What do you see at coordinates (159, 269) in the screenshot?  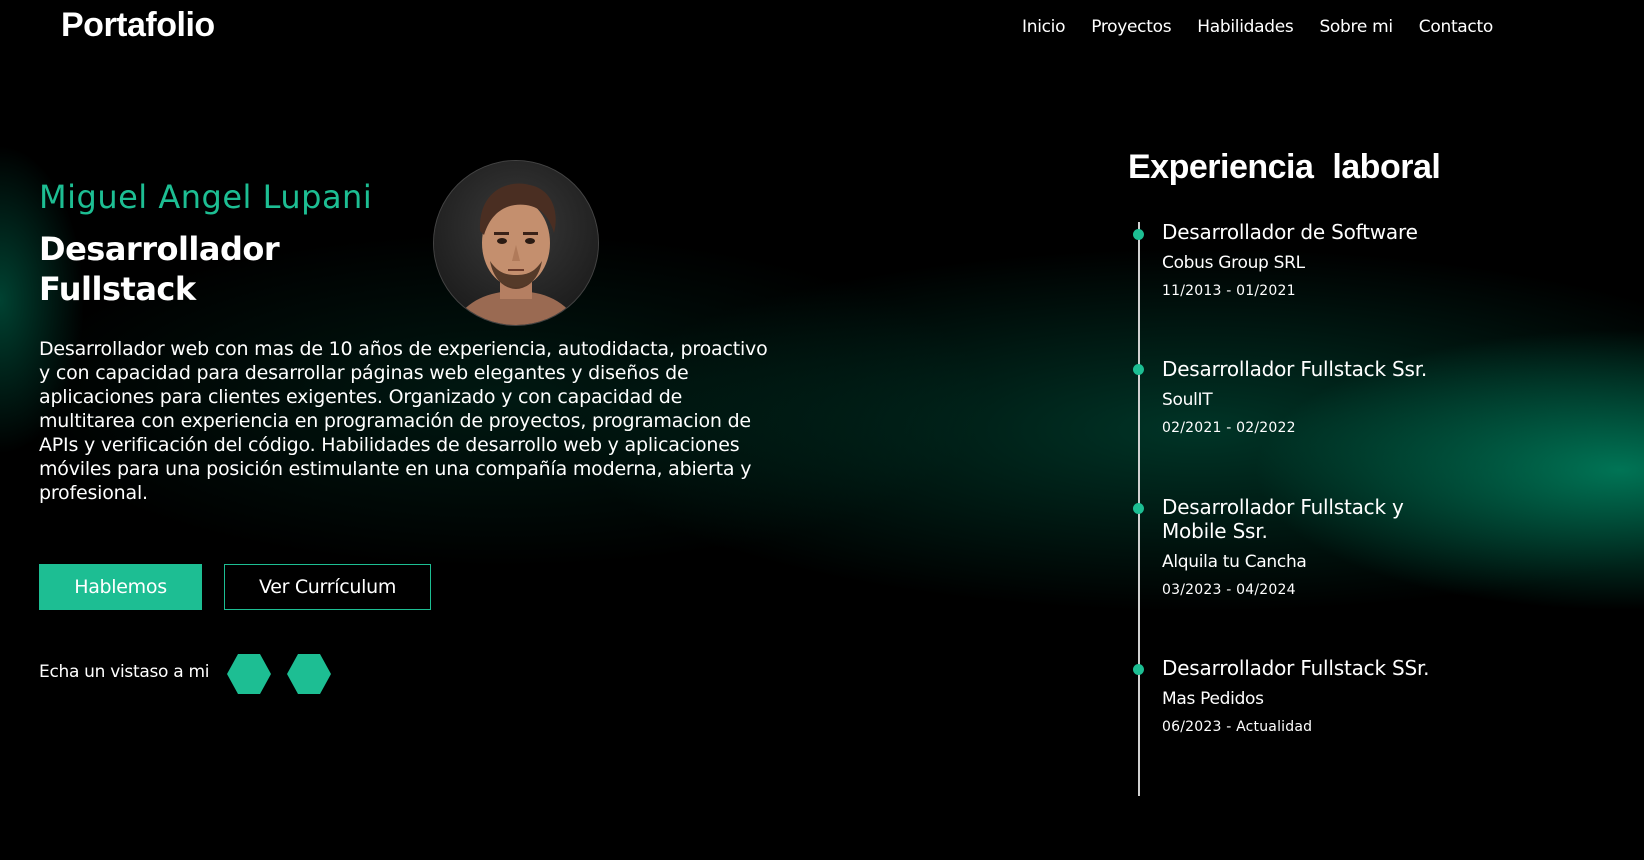 I see `hero-role: Desarrollador Fullstack` at bounding box center [159, 269].